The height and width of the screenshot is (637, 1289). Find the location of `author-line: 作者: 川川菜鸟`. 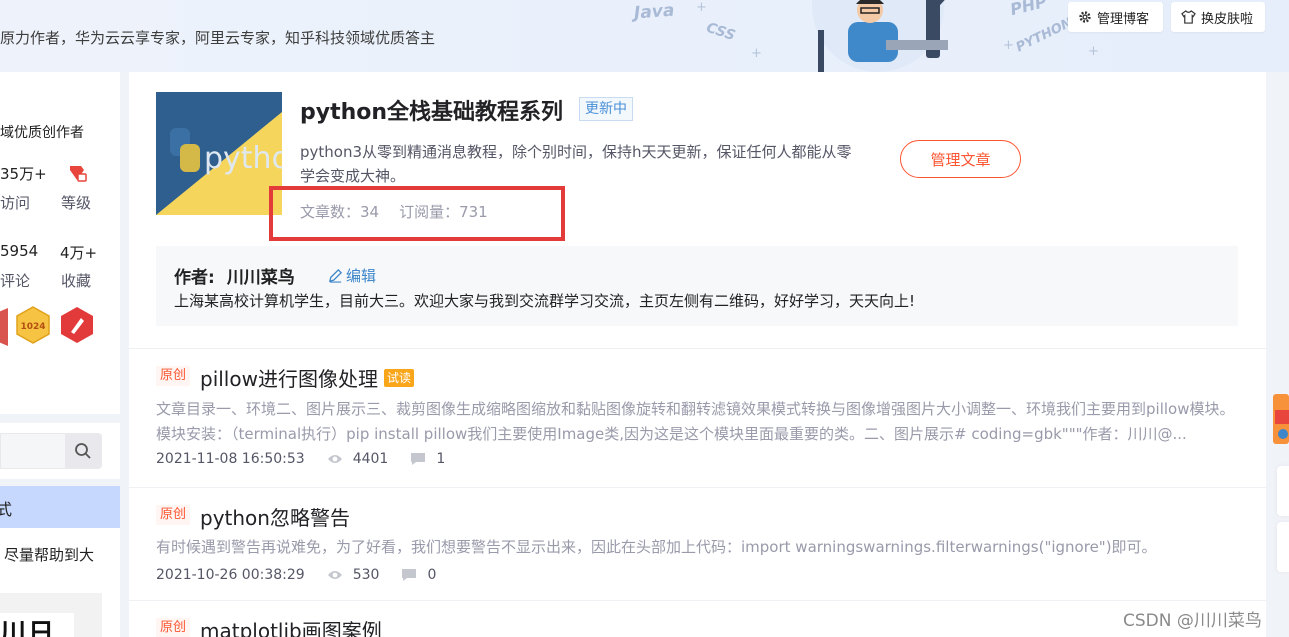

author-line: 作者: 川川菜鸟 is located at coordinates (234, 275).